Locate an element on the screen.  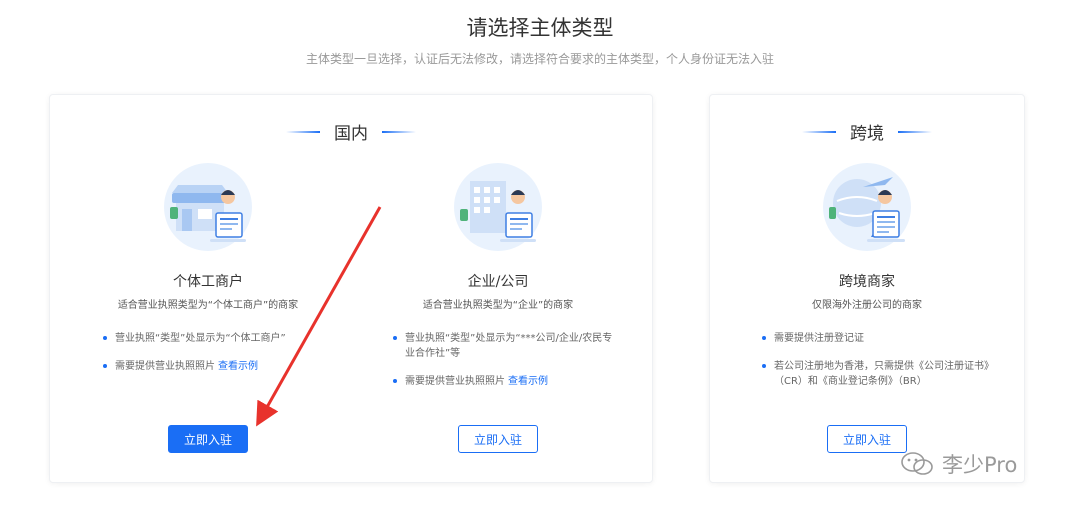
globe-plane-person-icon is located at coordinates (867, 207).